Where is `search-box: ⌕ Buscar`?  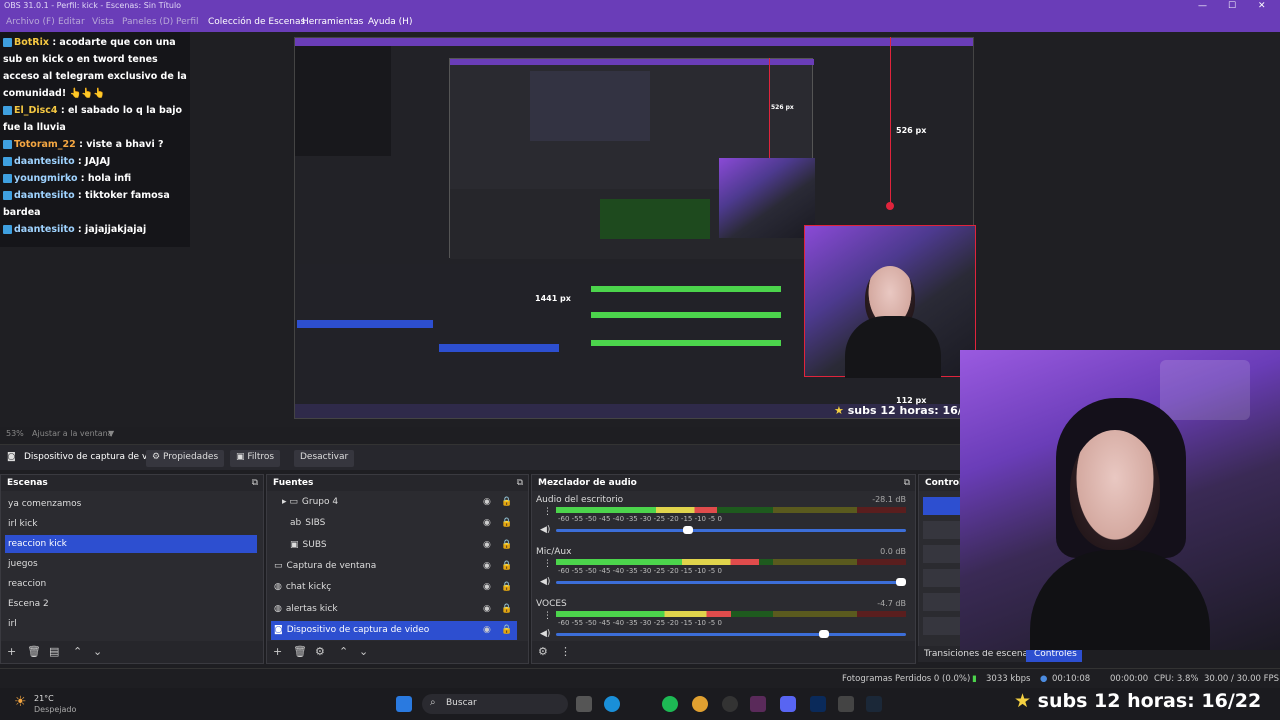
search-box: ⌕ Buscar is located at coordinates (495, 704).